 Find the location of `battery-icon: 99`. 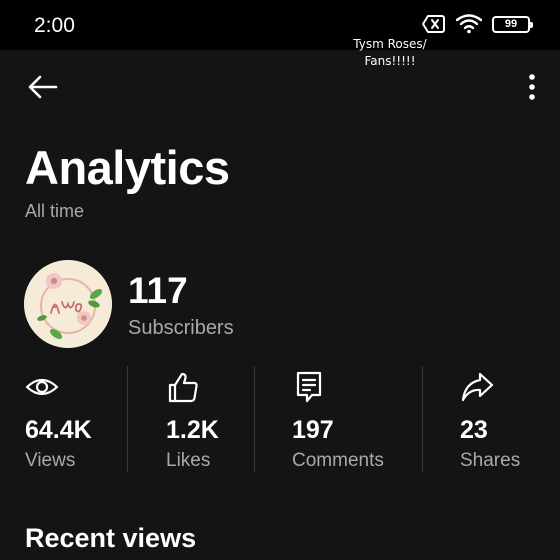

battery-icon: 99 is located at coordinates (512, 24).